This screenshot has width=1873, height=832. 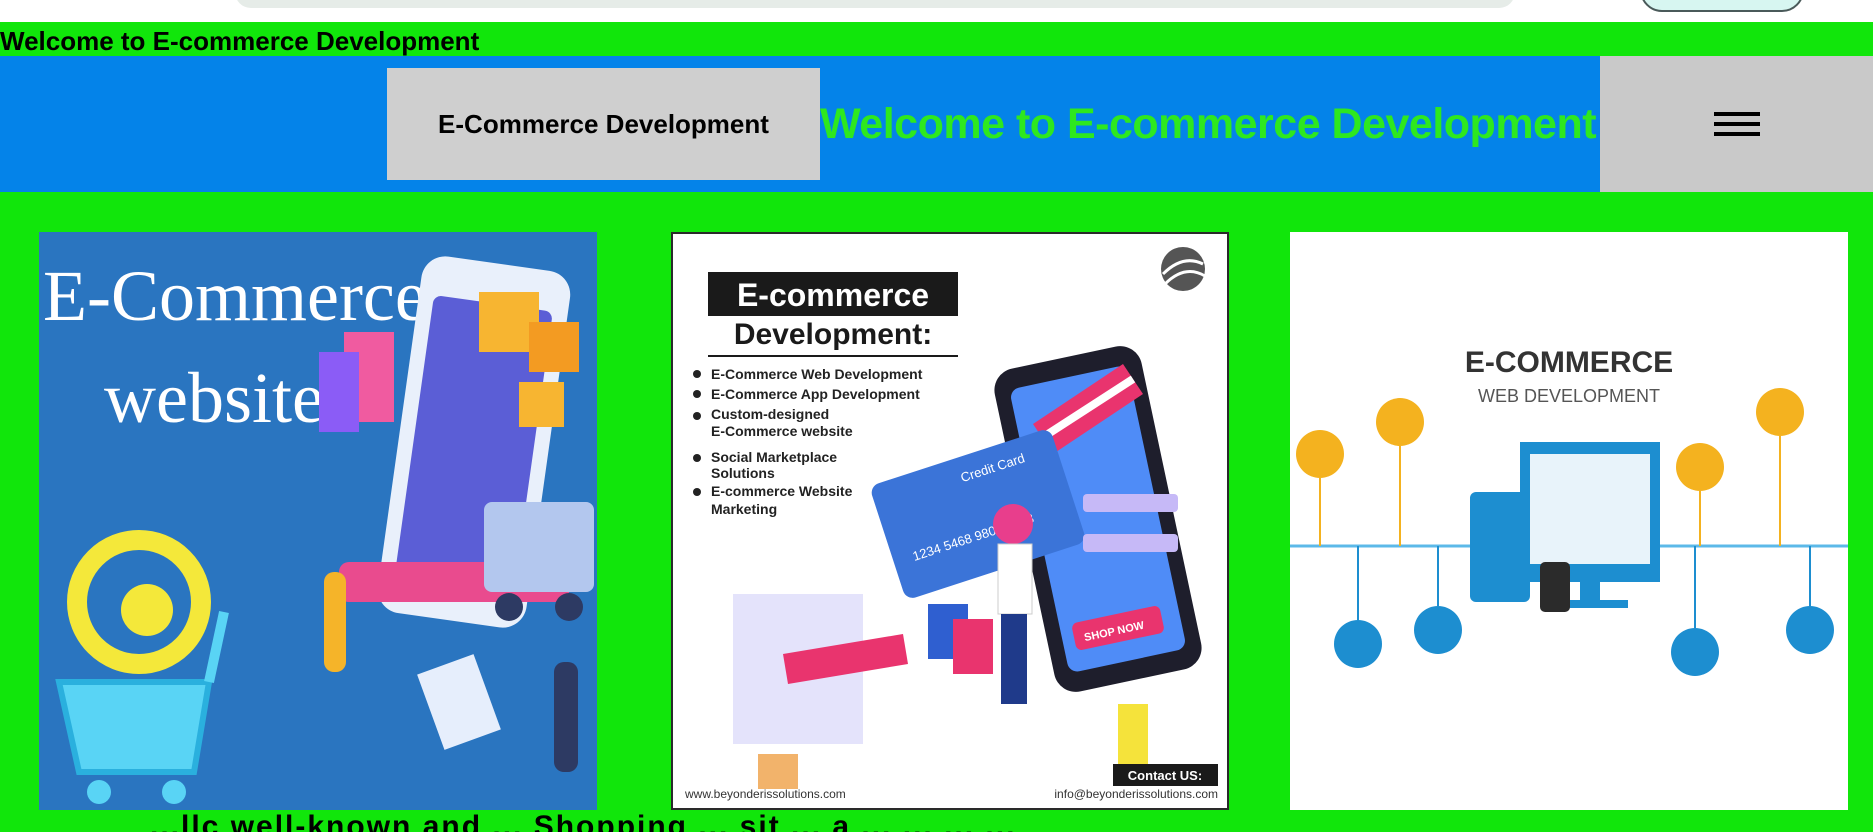 I want to click on image-title-line2: Development:, so click(x=833, y=334).